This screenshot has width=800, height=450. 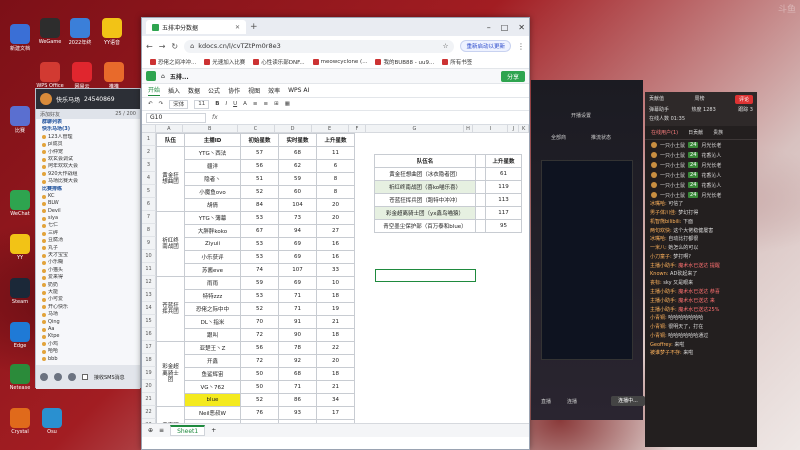 I want to click on table-cell: DL丶指米, so click(x=212, y=322).